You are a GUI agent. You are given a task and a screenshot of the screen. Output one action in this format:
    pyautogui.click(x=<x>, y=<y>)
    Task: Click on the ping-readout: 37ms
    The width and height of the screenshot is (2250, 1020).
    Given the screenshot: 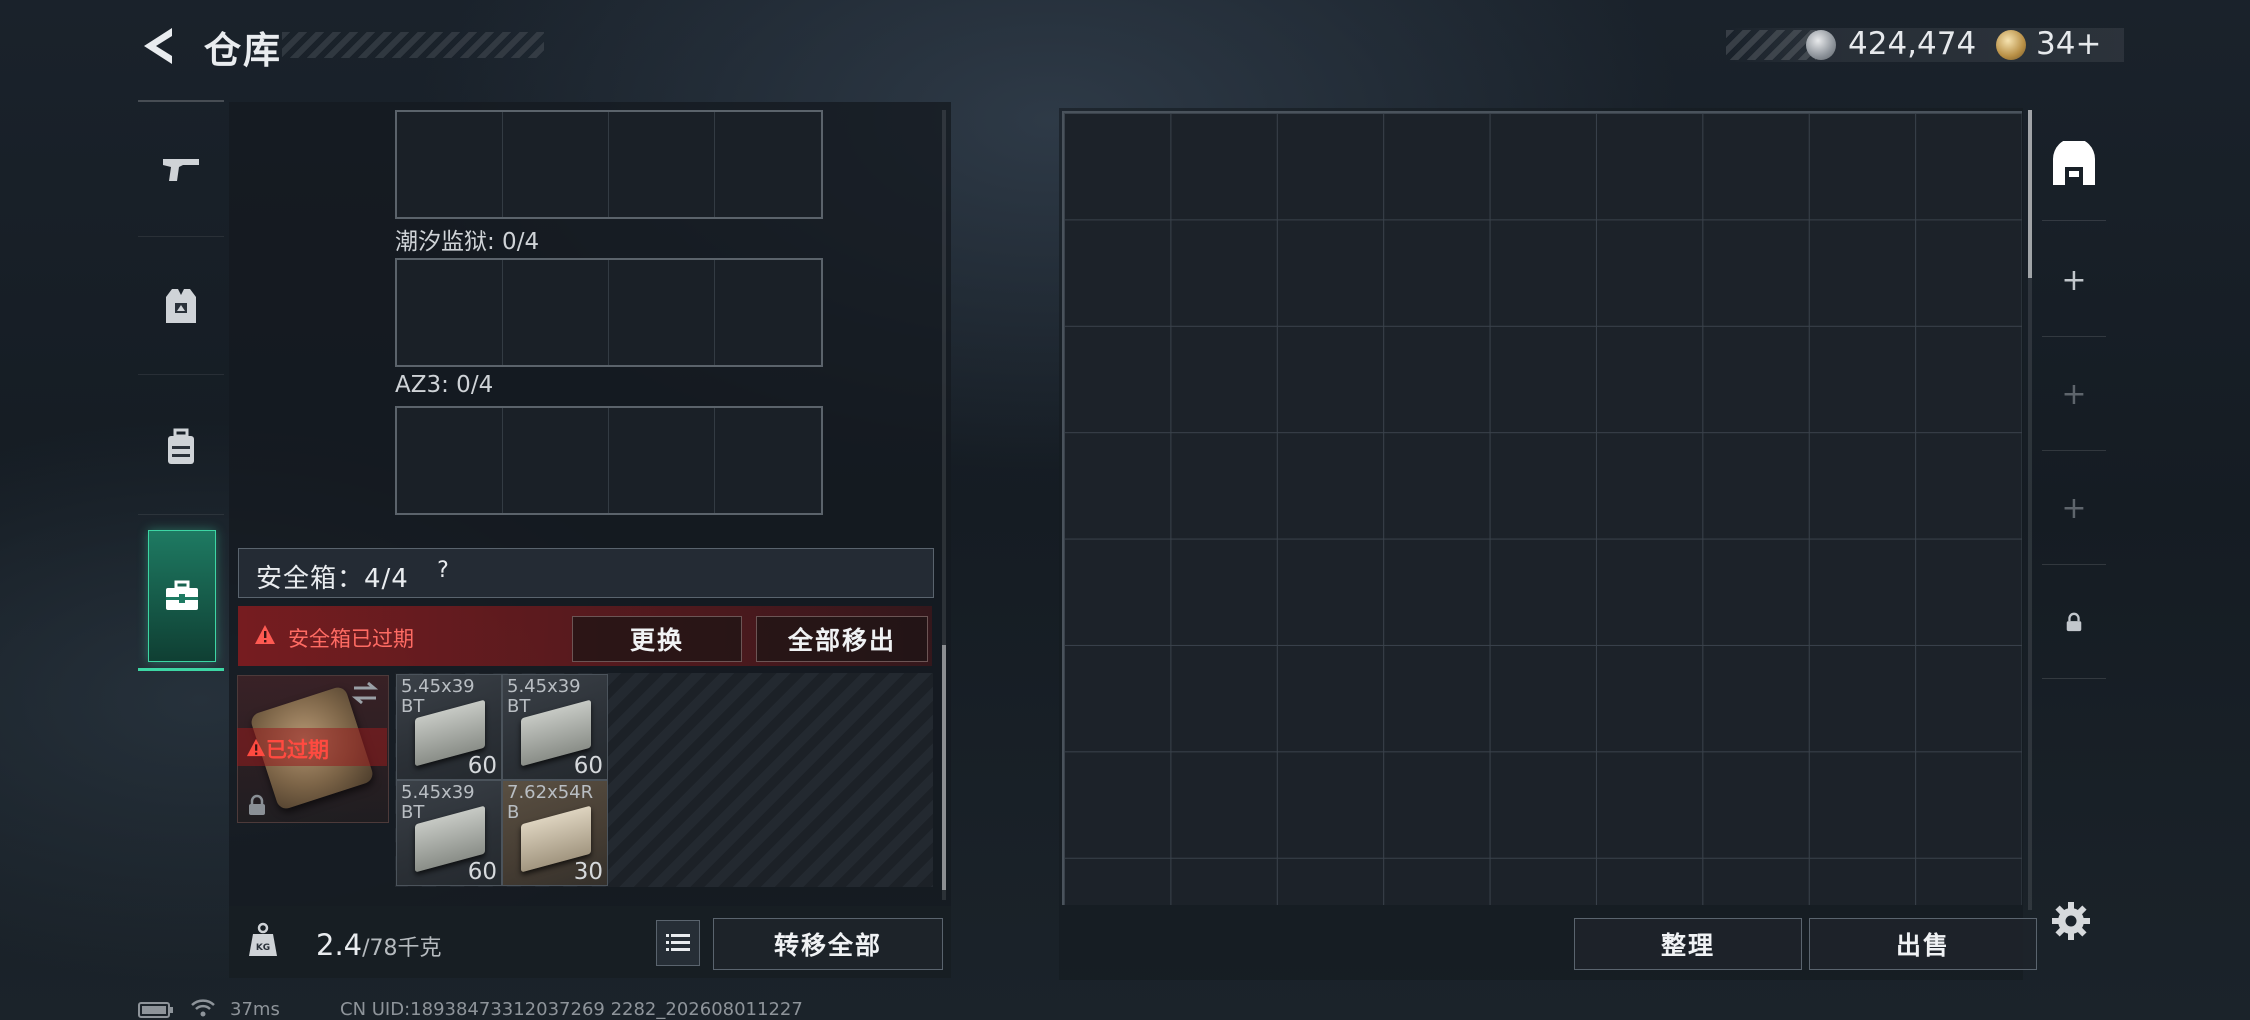 What is the action you would take?
    pyautogui.click(x=255, y=1009)
    